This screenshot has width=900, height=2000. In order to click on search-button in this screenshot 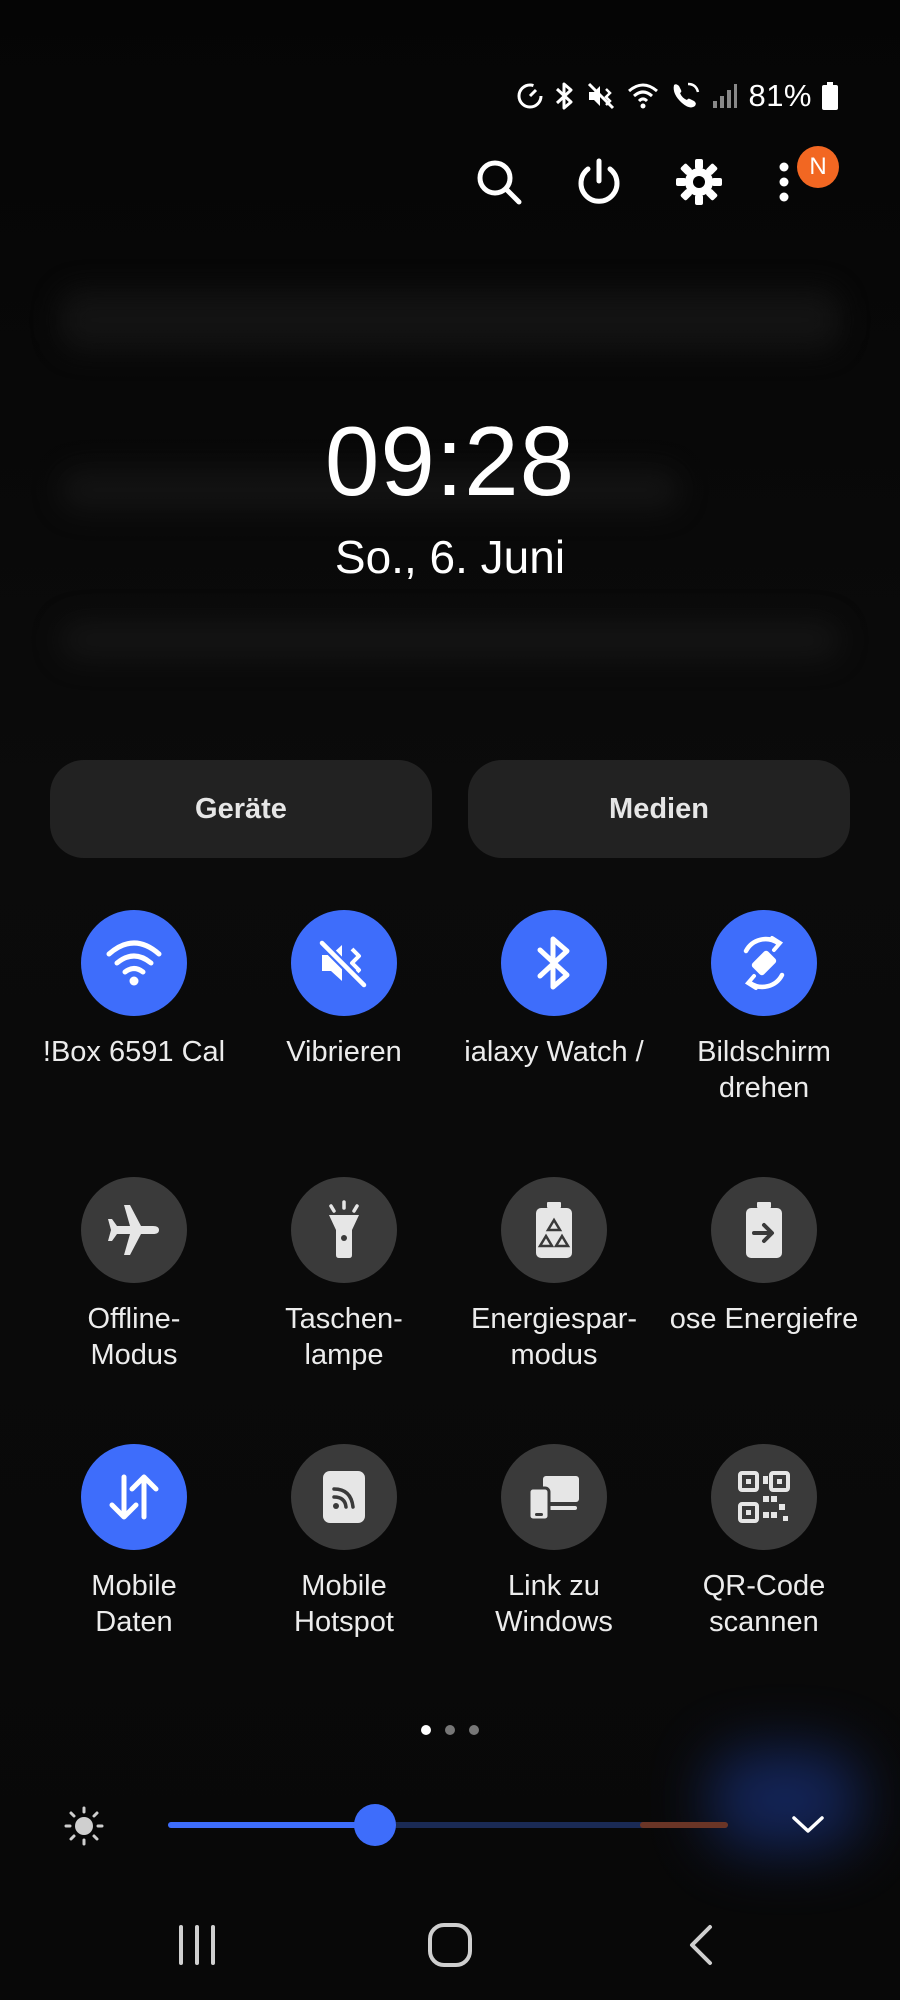, I will do `click(499, 182)`.